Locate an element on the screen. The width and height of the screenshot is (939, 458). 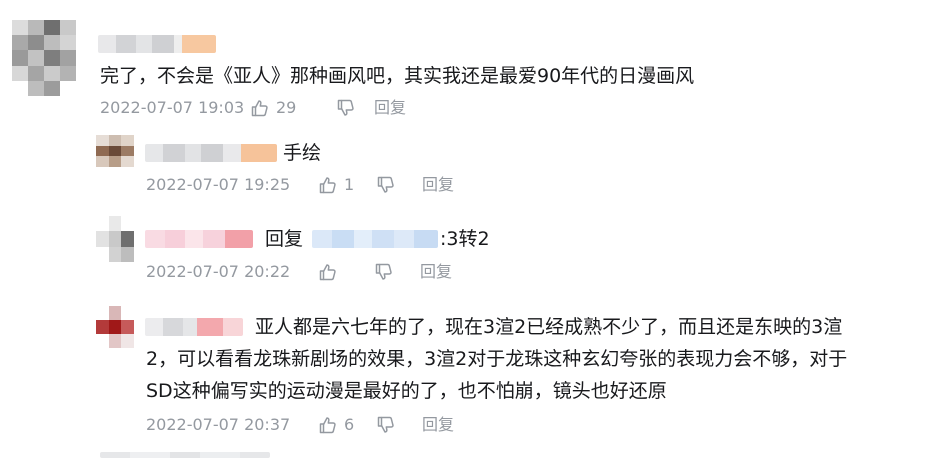
reply-time: 2022-07-07 20:22 is located at coordinates (218, 271).